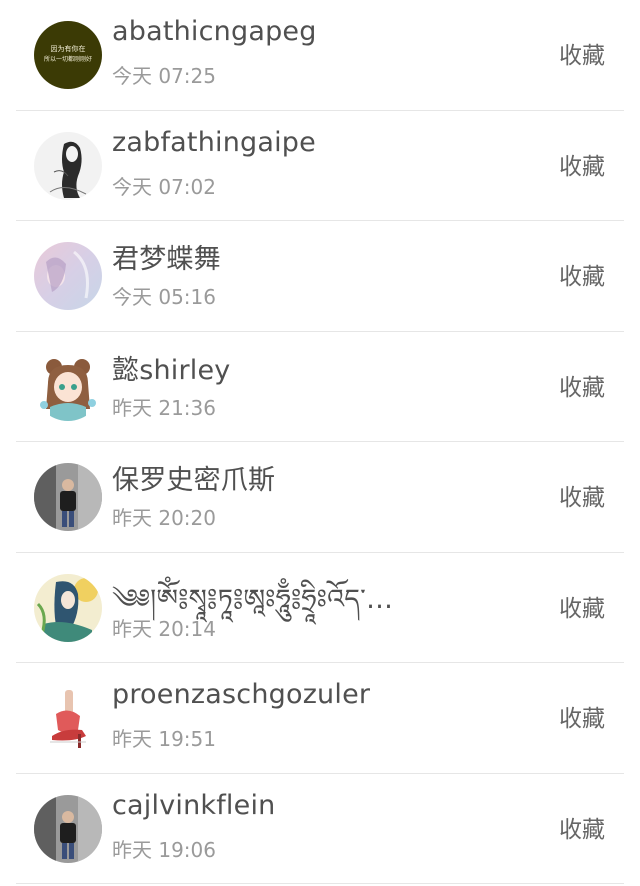 The image size is (640, 886). Describe the element at coordinates (164, 297) in the screenshot. I see `timestamp: 今天 05:16` at that location.